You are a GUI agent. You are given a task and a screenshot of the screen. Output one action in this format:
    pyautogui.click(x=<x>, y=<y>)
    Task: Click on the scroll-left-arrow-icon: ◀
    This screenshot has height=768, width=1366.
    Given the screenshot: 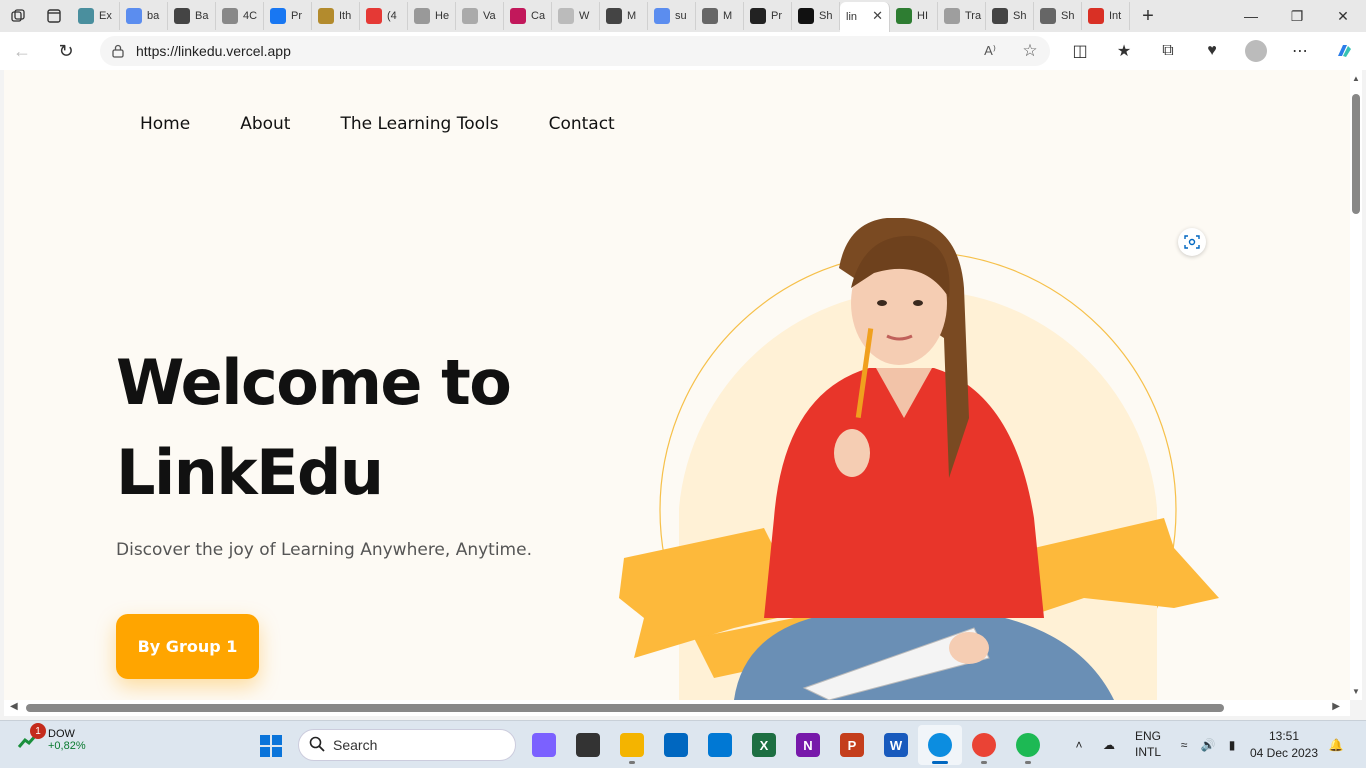 What is the action you would take?
    pyautogui.click(x=14, y=706)
    